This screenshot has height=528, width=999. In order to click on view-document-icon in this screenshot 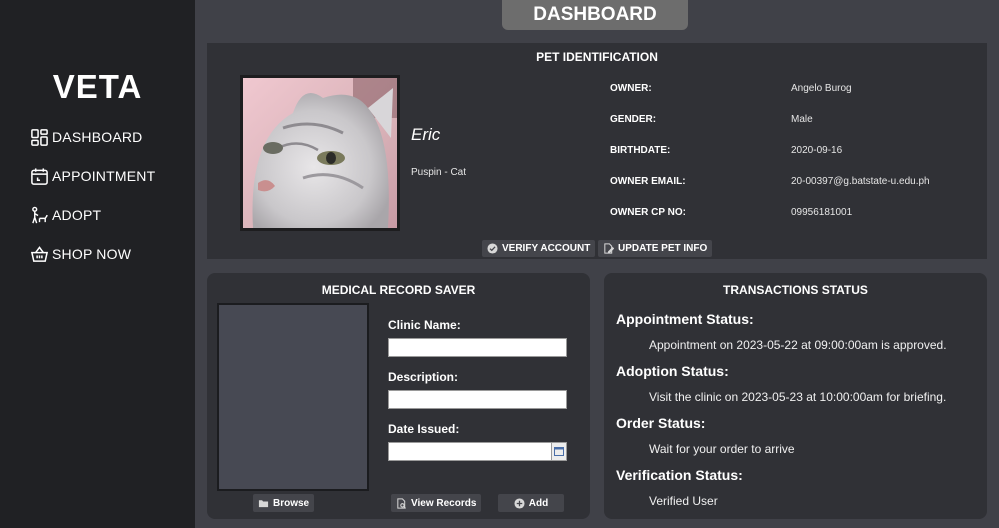, I will do `click(401, 503)`.